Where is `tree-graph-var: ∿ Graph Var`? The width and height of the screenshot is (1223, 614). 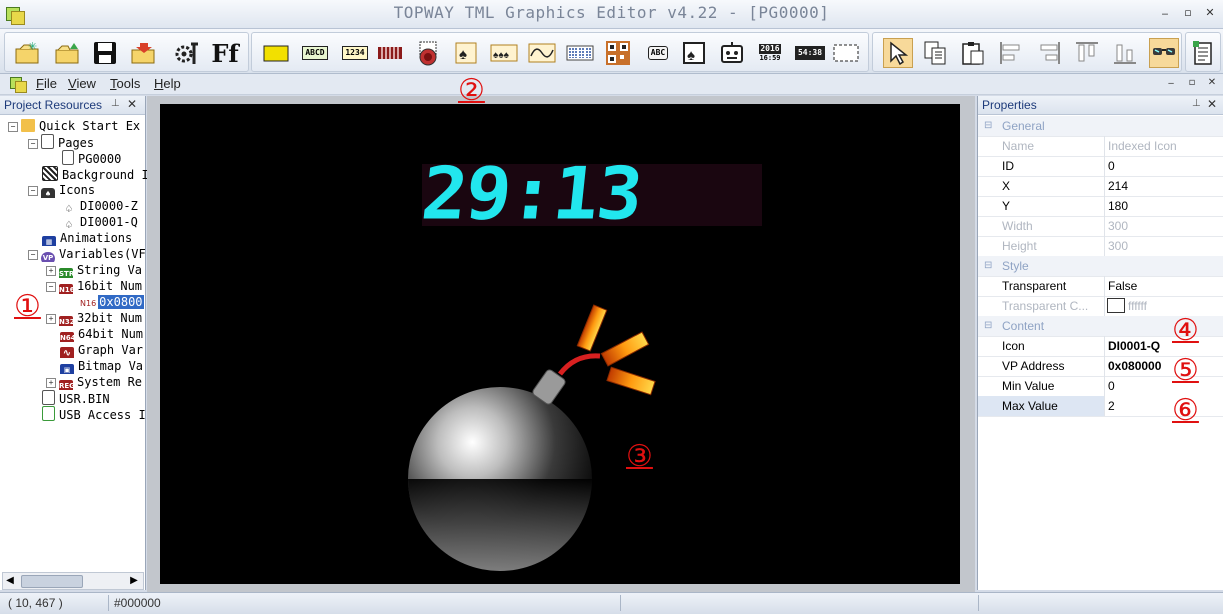
tree-graph-var: ∿ Graph Var is located at coordinates (101, 350).